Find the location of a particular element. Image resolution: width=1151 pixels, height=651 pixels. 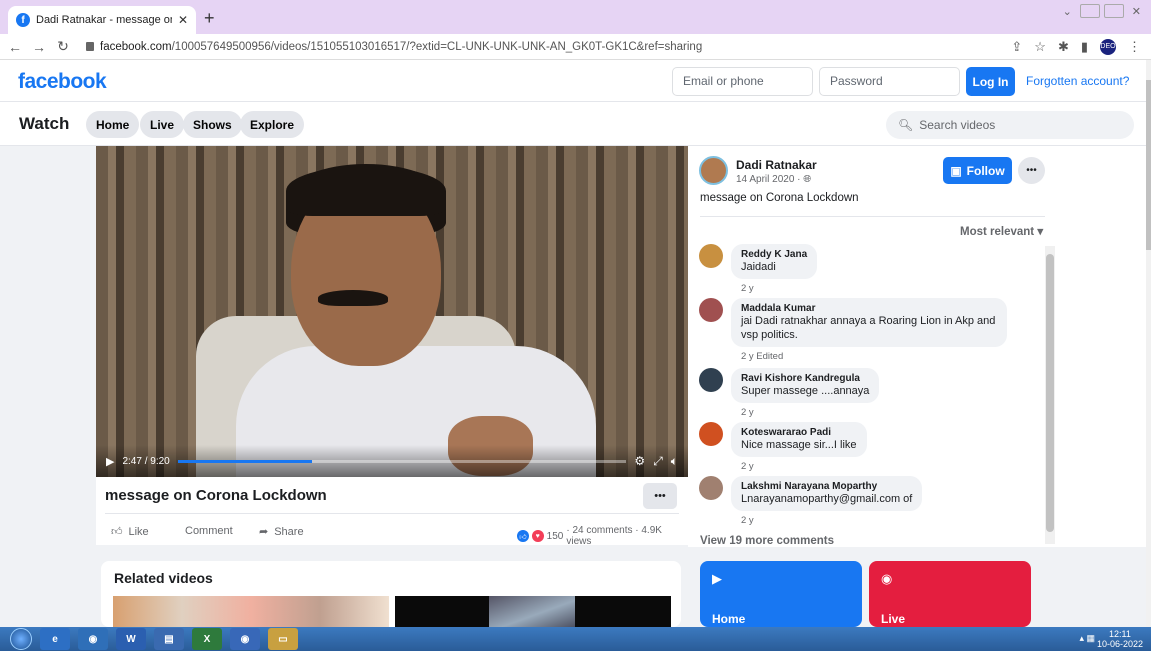

follow-icon: ▣ is located at coordinates (956, 170).